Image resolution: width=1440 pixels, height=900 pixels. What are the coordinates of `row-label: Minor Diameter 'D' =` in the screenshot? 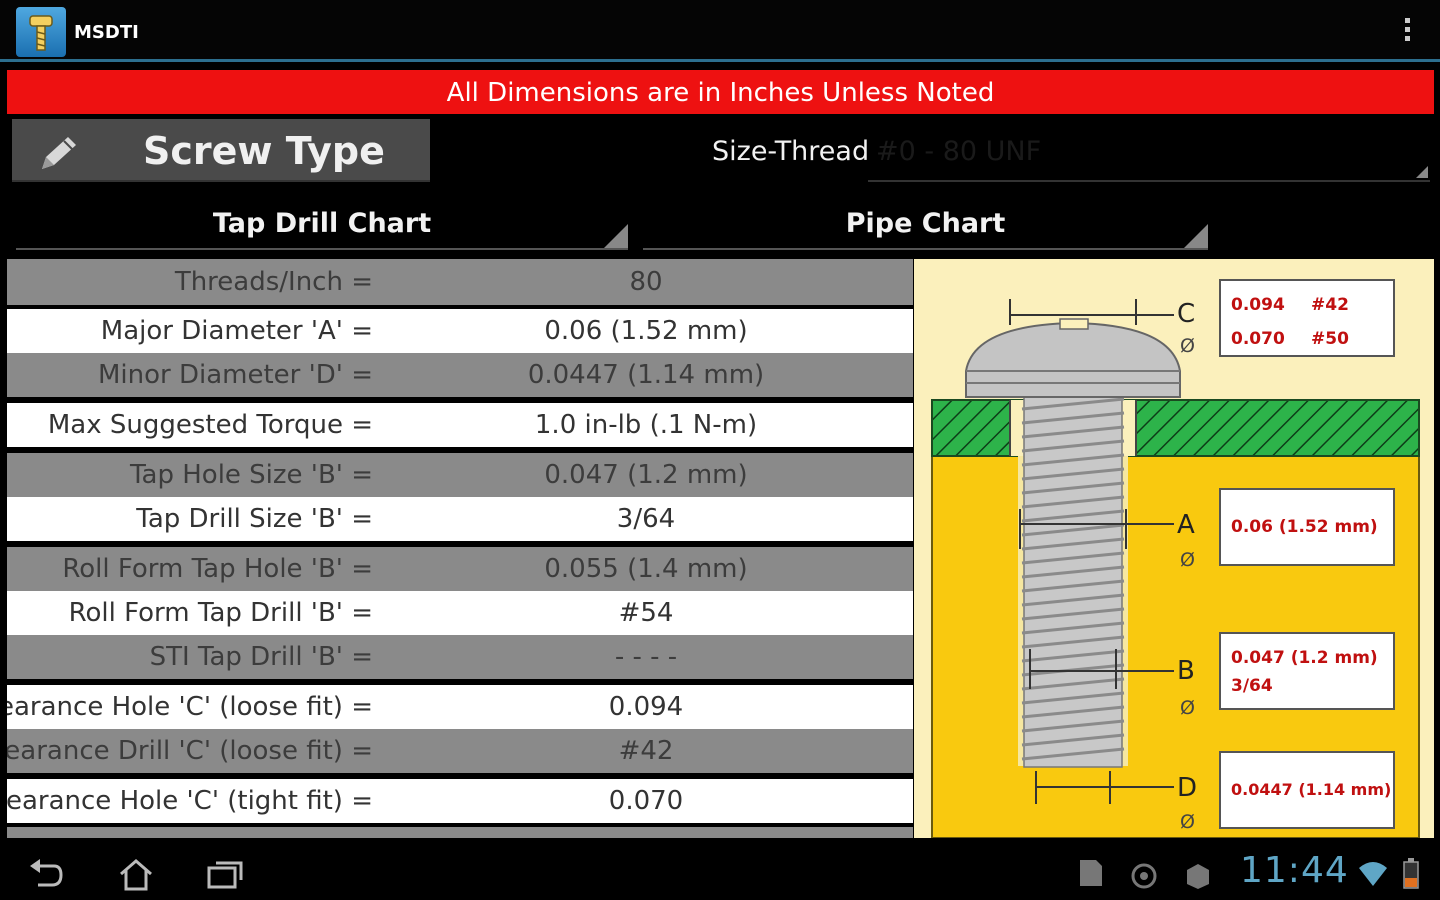 It's located at (235, 375).